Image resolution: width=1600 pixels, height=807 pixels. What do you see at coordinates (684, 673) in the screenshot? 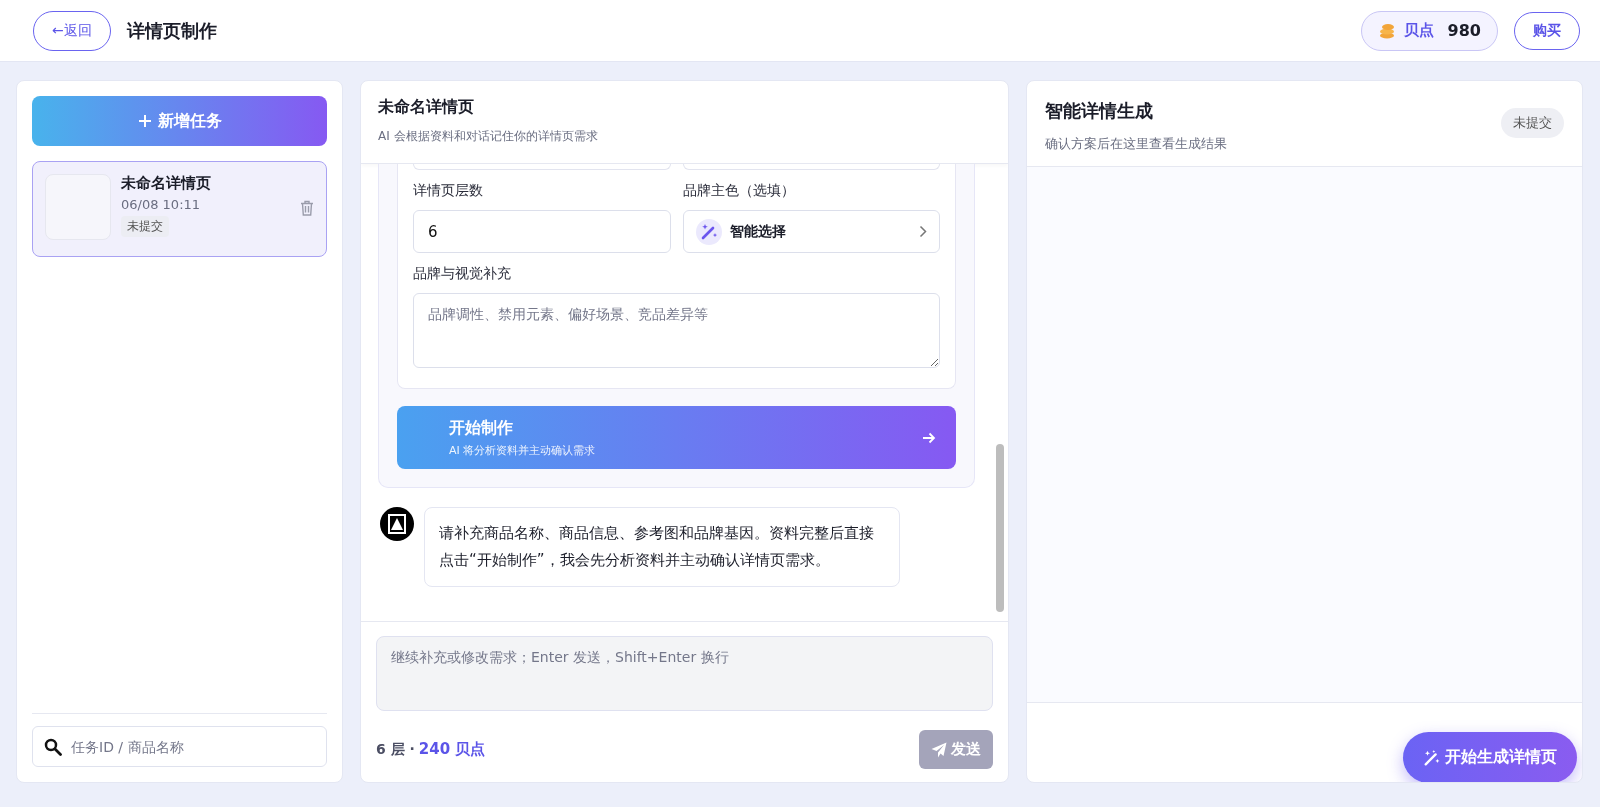
I see `message-input: 继续补充或修改需求；Enter 发送，Shift+Enter 换行` at bounding box center [684, 673].